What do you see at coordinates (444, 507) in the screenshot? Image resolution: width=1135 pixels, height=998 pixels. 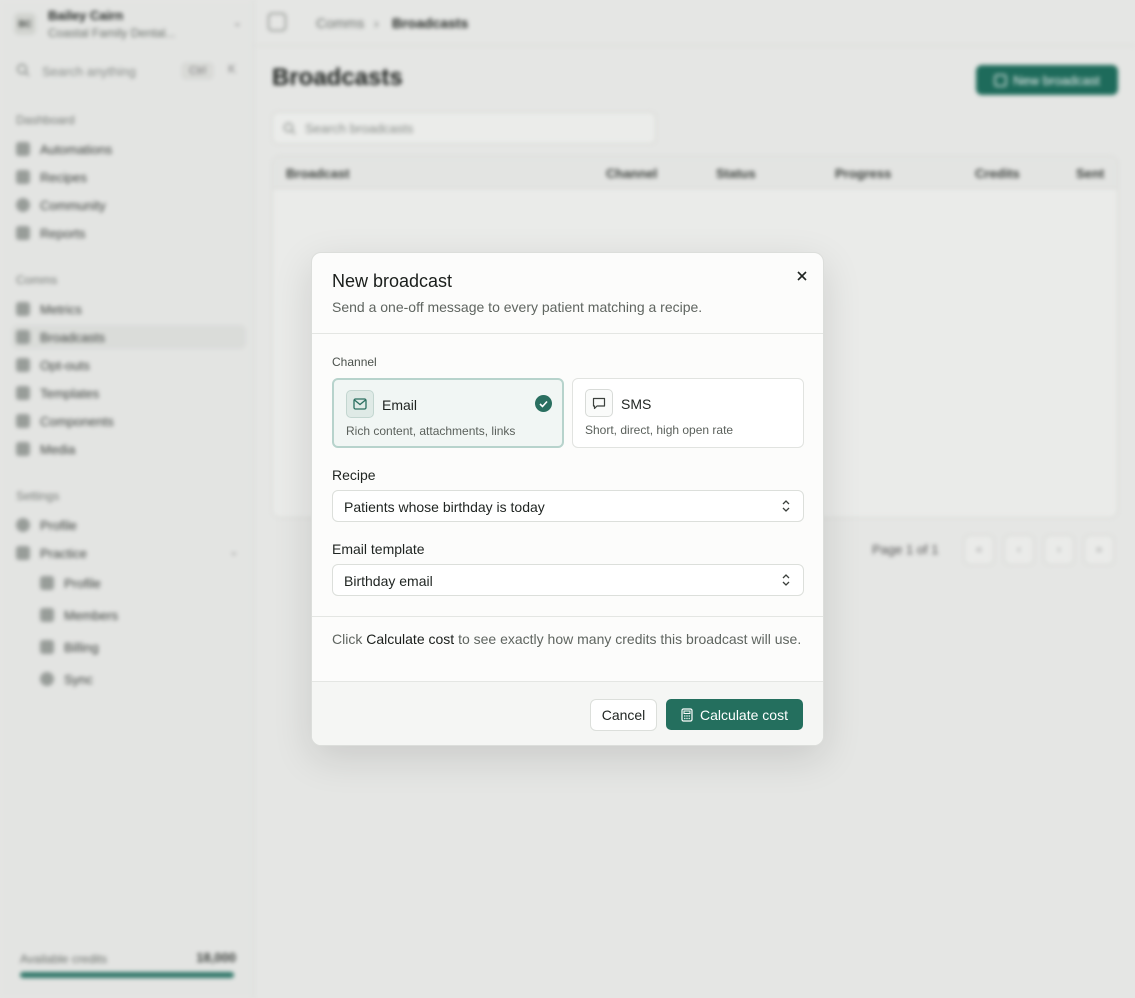 I see `recipe-select-value: Patients whose birthday is today` at bounding box center [444, 507].